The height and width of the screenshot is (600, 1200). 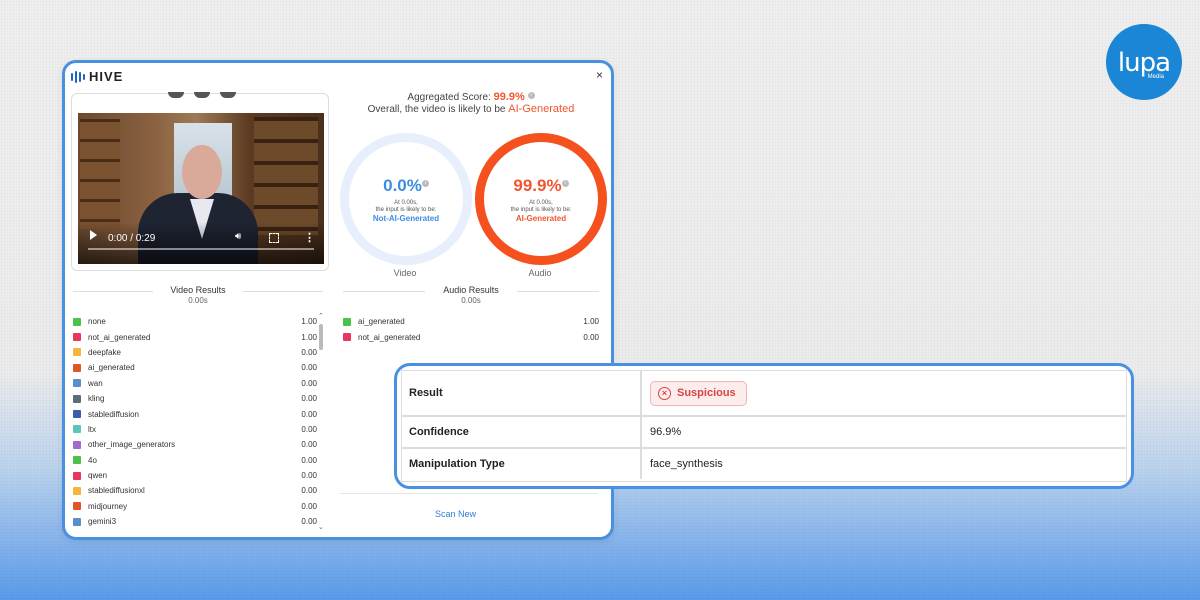 I want to click on list-item-label: gemini3, so click(x=102, y=522).